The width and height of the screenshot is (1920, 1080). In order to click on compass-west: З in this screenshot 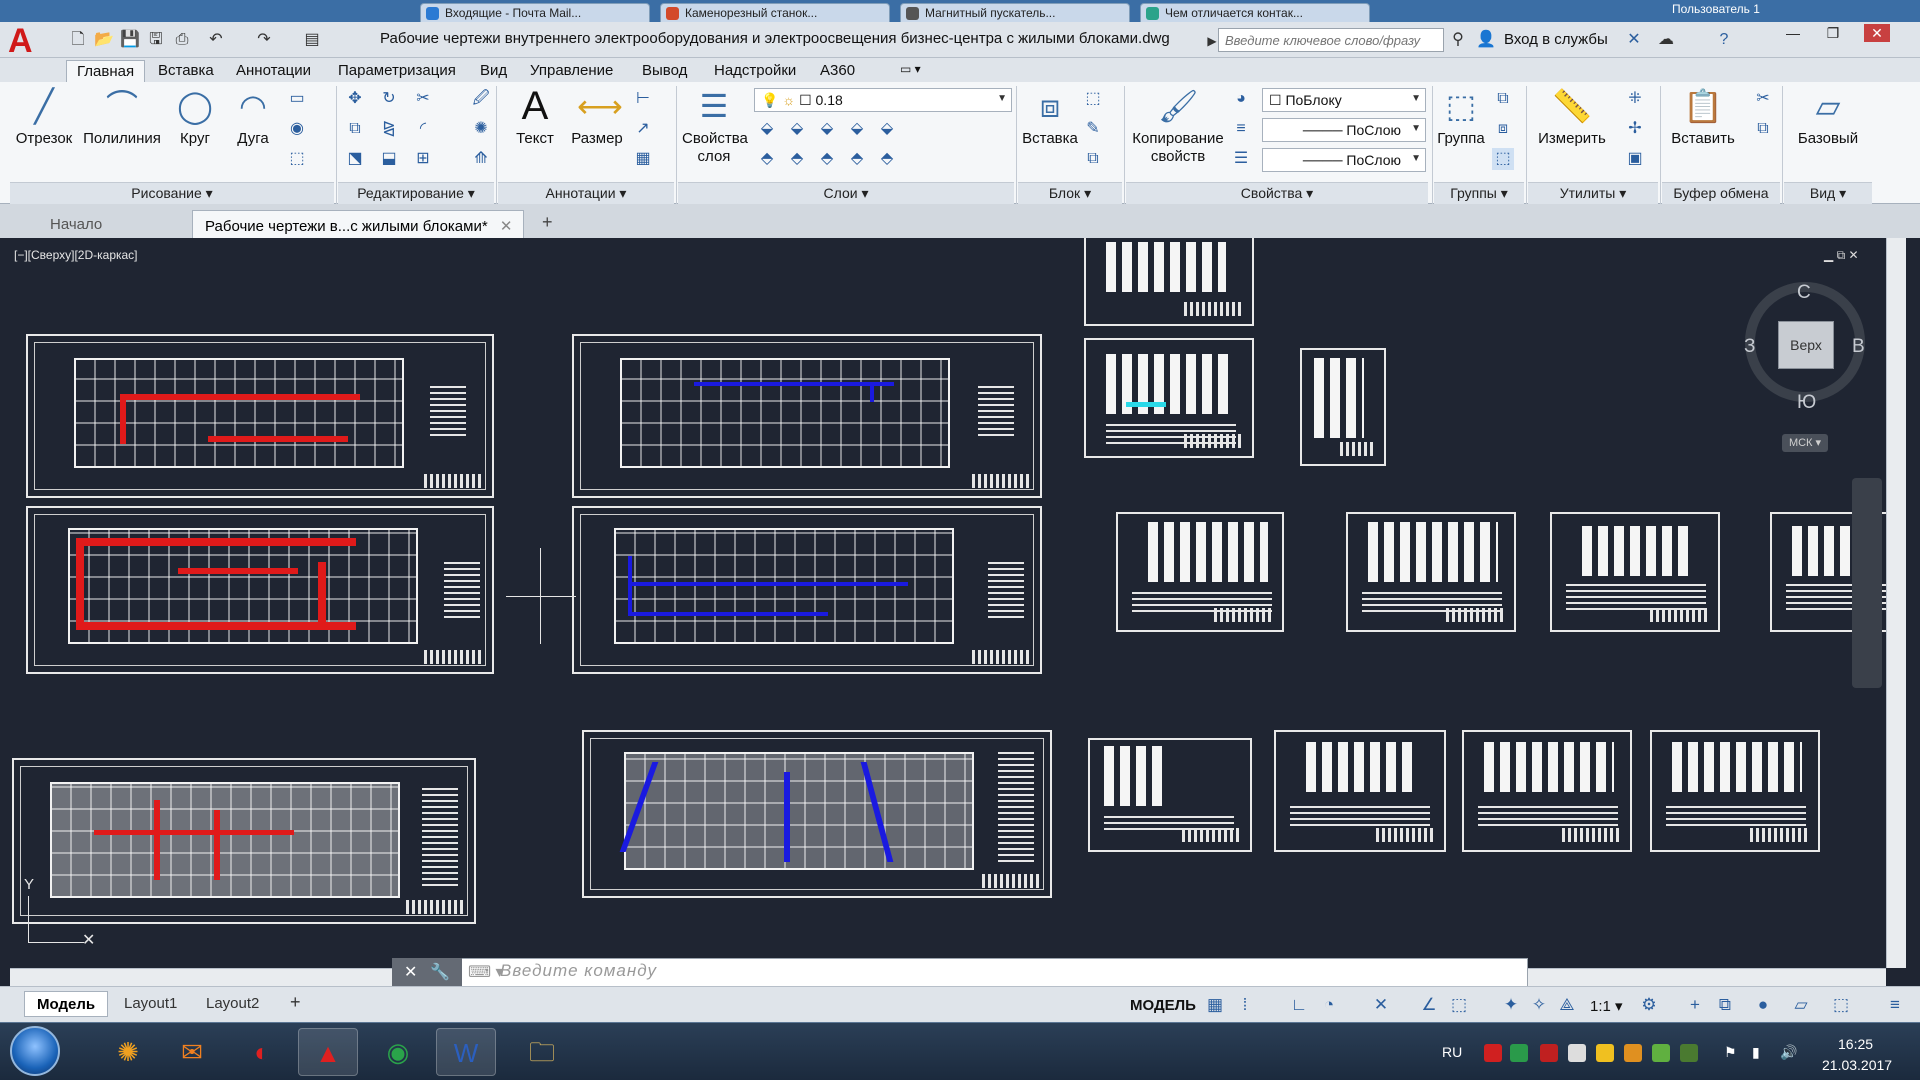, I will do `click(1749, 347)`.